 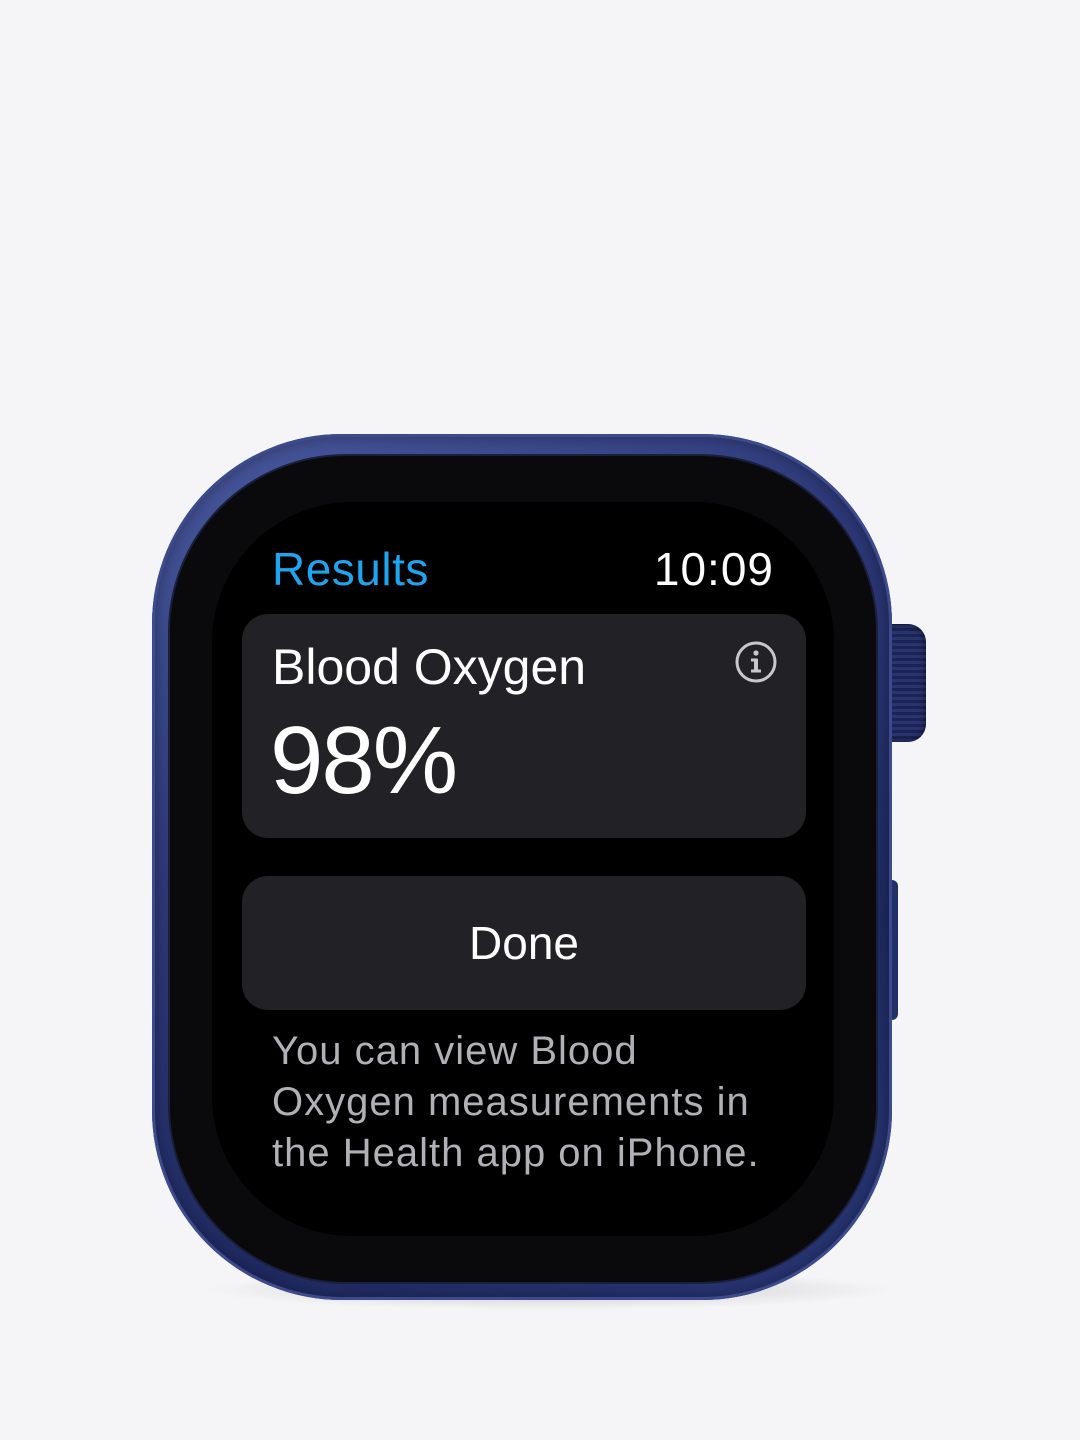 What do you see at coordinates (524, 726) in the screenshot?
I see `blood-oxygen-card: Blood Oxygen 98%` at bounding box center [524, 726].